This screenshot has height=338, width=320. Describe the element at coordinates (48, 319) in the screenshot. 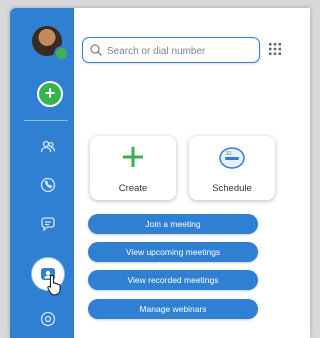

I see `webinar-icon` at that location.